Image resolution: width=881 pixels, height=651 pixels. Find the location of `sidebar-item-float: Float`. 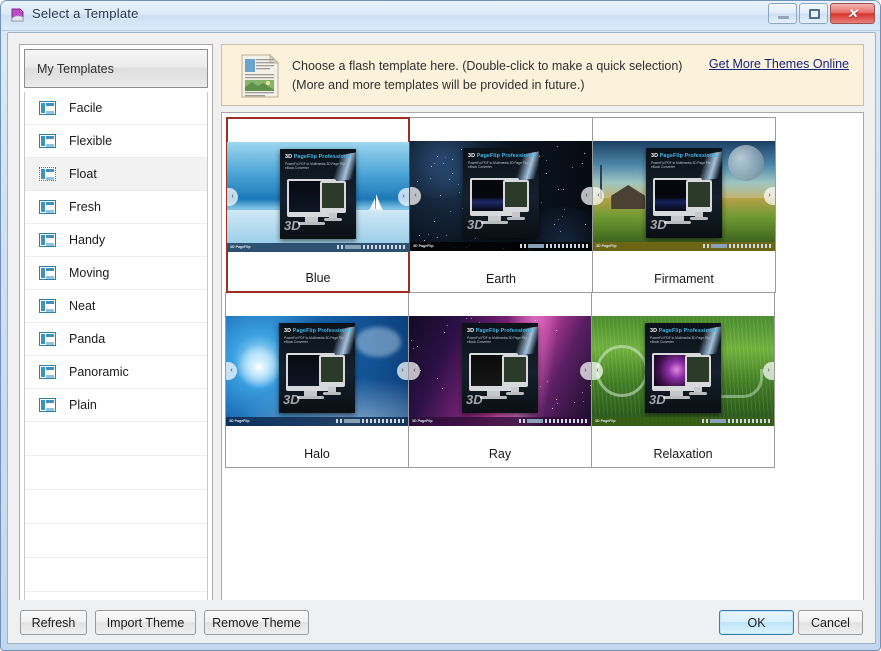

sidebar-item-float: Float is located at coordinates (116, 174).